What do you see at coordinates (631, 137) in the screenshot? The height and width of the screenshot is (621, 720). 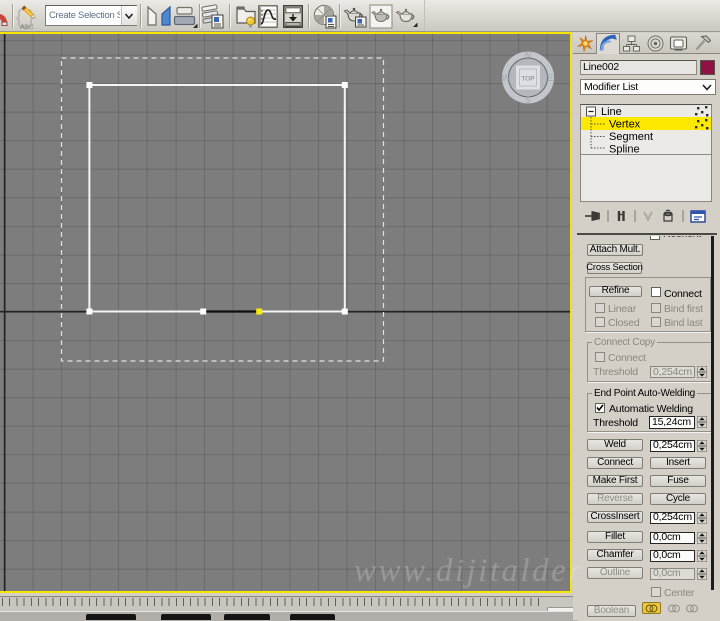 I see `svg-text: Segment` at bounding box center [631, 137].